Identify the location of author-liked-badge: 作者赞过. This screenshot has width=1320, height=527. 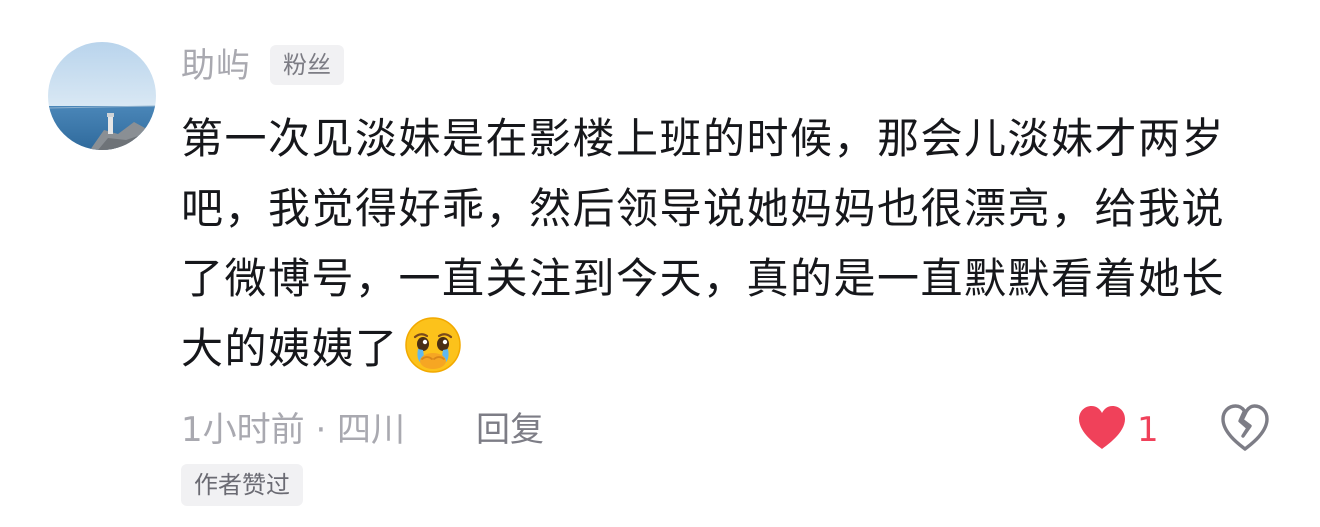
(242, 485).